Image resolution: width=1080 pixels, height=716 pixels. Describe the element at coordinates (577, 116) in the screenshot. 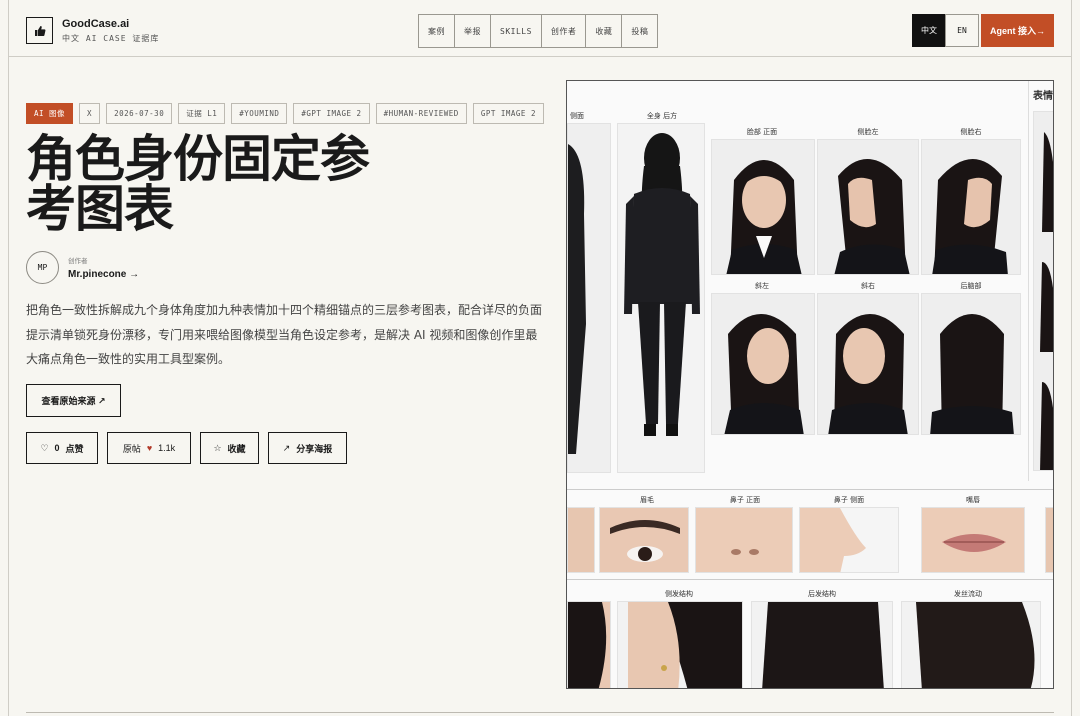

I see `label-side: 侧面` at that location.